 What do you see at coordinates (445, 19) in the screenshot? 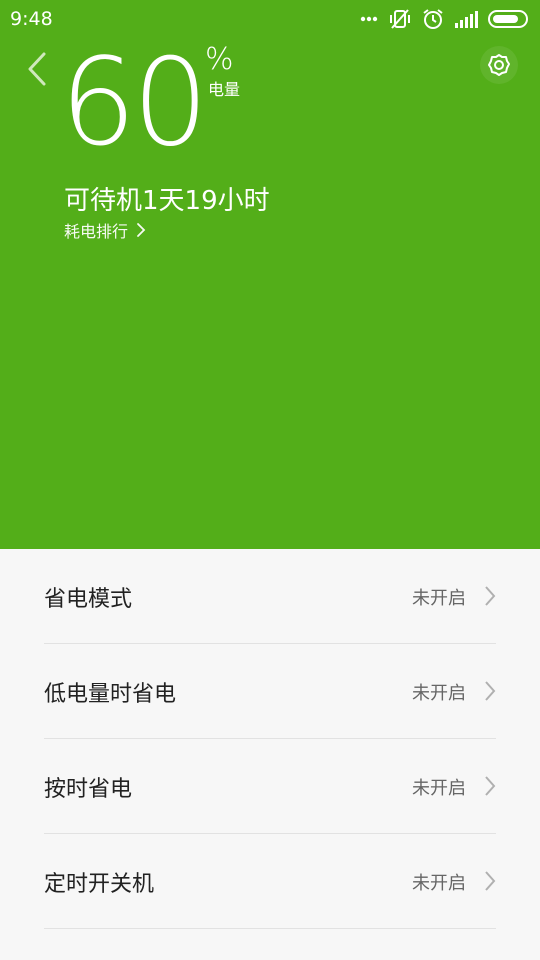
I see `status-icons` at bounding box center [445, 19].